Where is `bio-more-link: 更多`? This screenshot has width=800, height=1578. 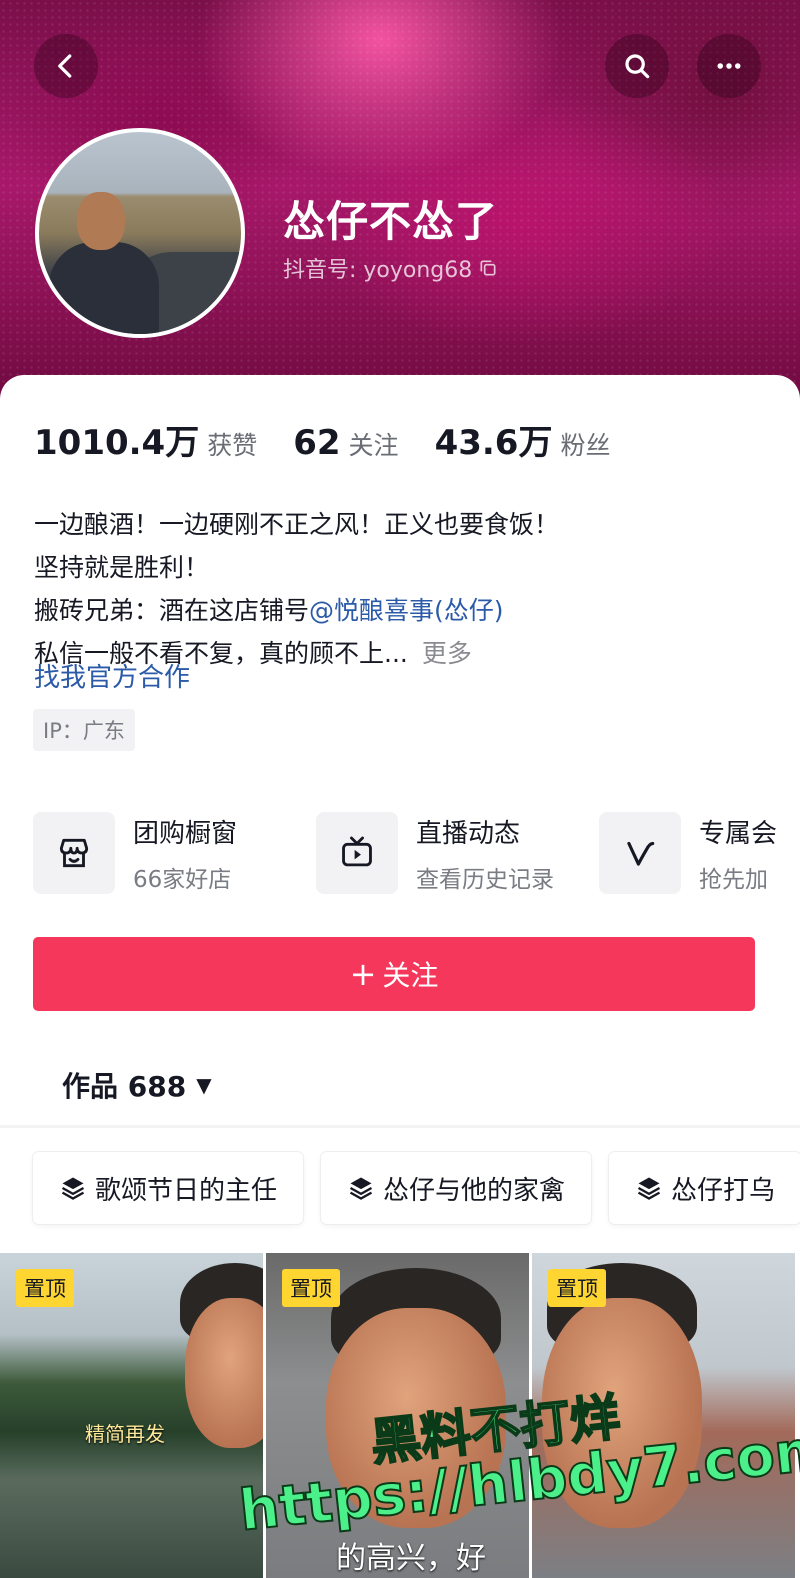 bio-more-link: 更多 is located at coordinates (447, 653).